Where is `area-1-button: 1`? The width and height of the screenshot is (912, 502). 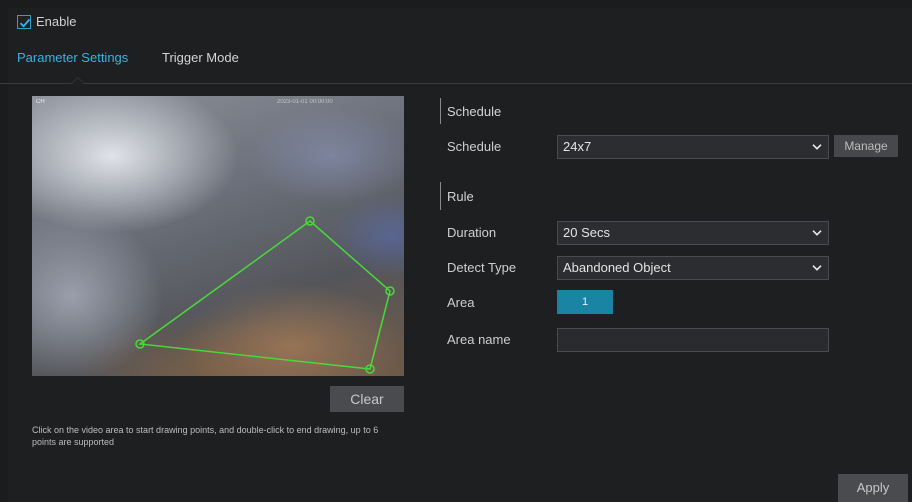
area-1-button: 1 is located at coordinates (585, 302).